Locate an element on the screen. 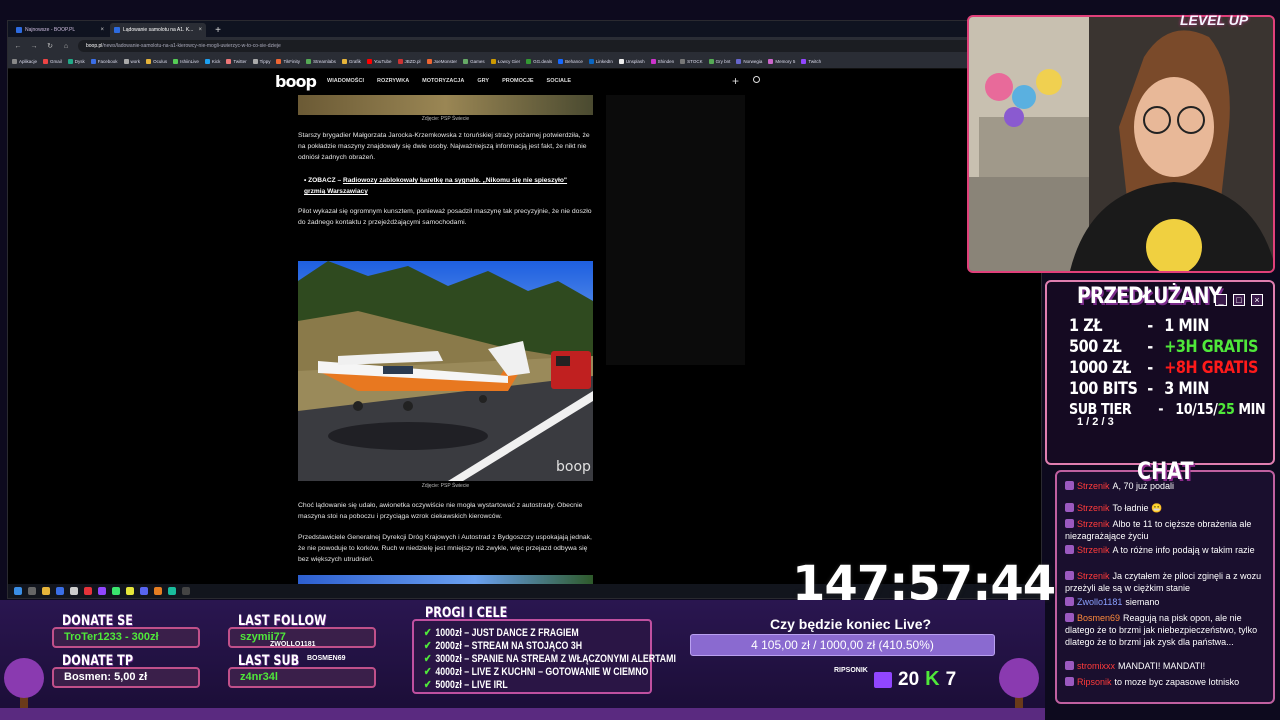 The width and height of the screenshot is (1280, 720). nav-link-motoryzacja: MOTORYZACJA is located at coordinates (443, 81).